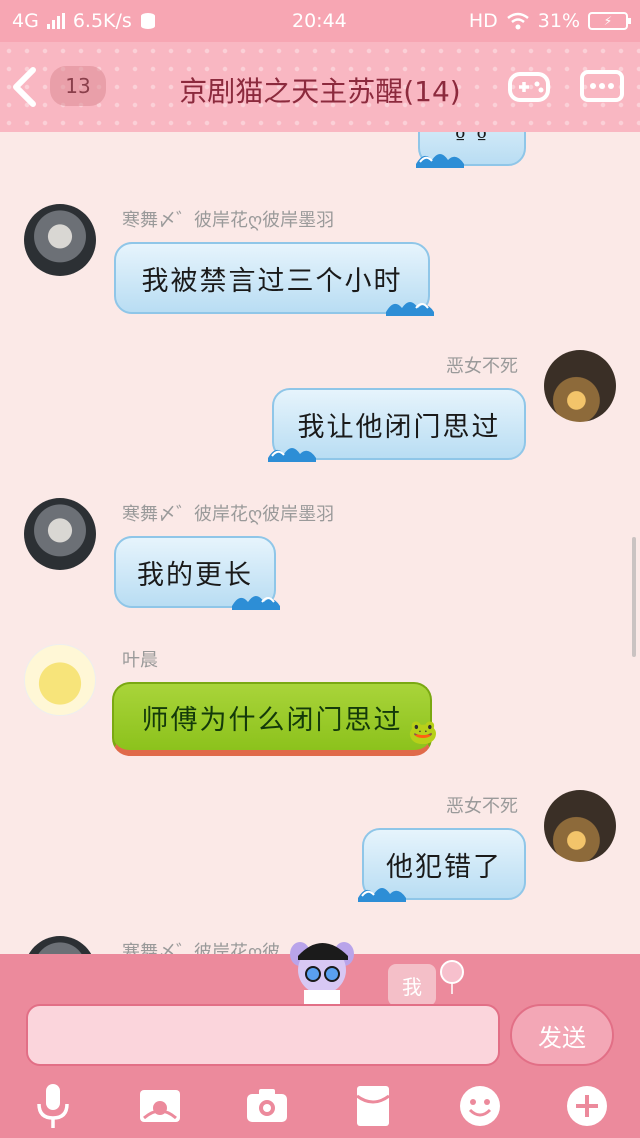 The height and width of the screenshot is (1138, 640). What do you see at coordinates (263, 1035) in the screenshot?
I see `message-input` at bounding box center [263, 1035].